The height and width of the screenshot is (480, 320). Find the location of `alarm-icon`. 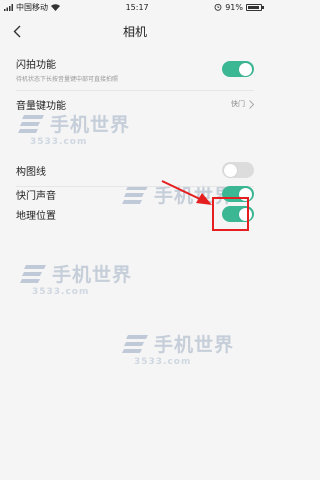

alarm-icon is located at coordinates (218, 7).